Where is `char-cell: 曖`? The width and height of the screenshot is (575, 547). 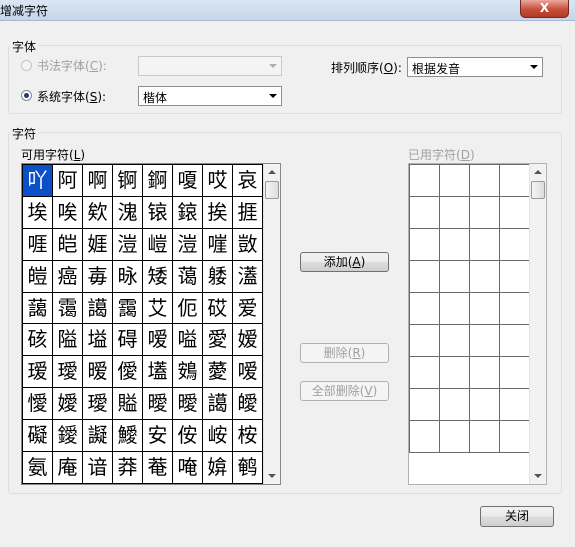
char-cell: 曖 is located at coordinates (188, 404).